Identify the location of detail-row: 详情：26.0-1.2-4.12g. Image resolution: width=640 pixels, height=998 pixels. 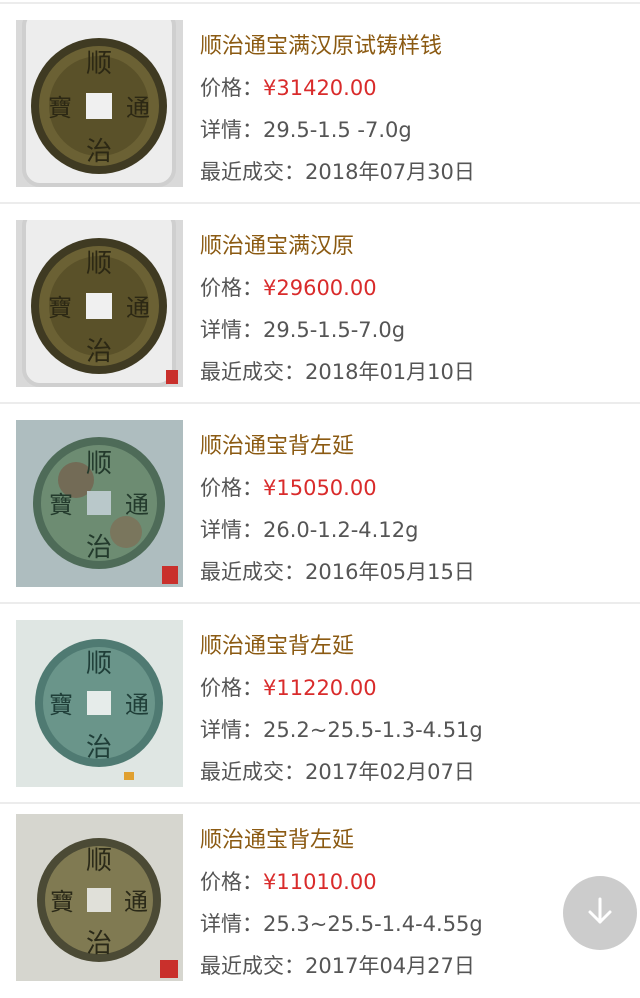
(309, 529).